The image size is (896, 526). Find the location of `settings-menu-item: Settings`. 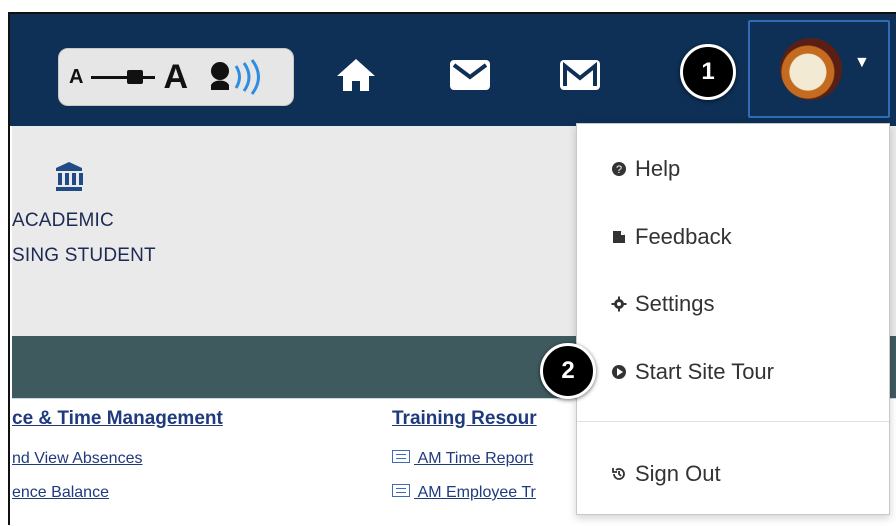

settings-menu-item: Settings is located at coordinates (663, 304).